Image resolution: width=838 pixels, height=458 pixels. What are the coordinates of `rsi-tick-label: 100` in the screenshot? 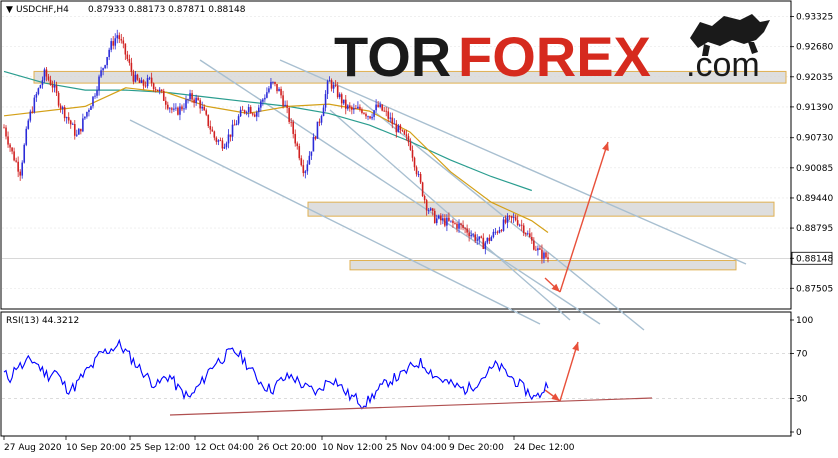 It's located at (804, 321).